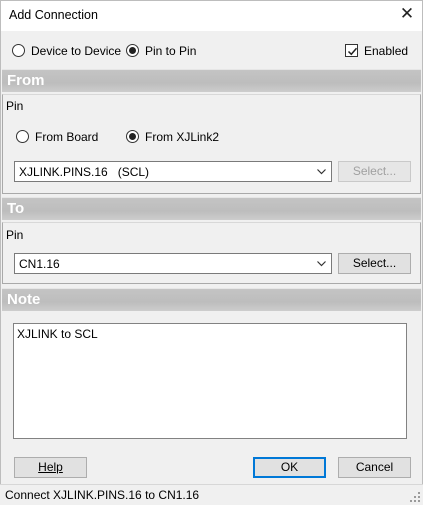 The height and width of the screenshot is (505, 423). I want to click on status-text: Connect XJLINK.PINS.16 to CN1.16, so click(102, 495).